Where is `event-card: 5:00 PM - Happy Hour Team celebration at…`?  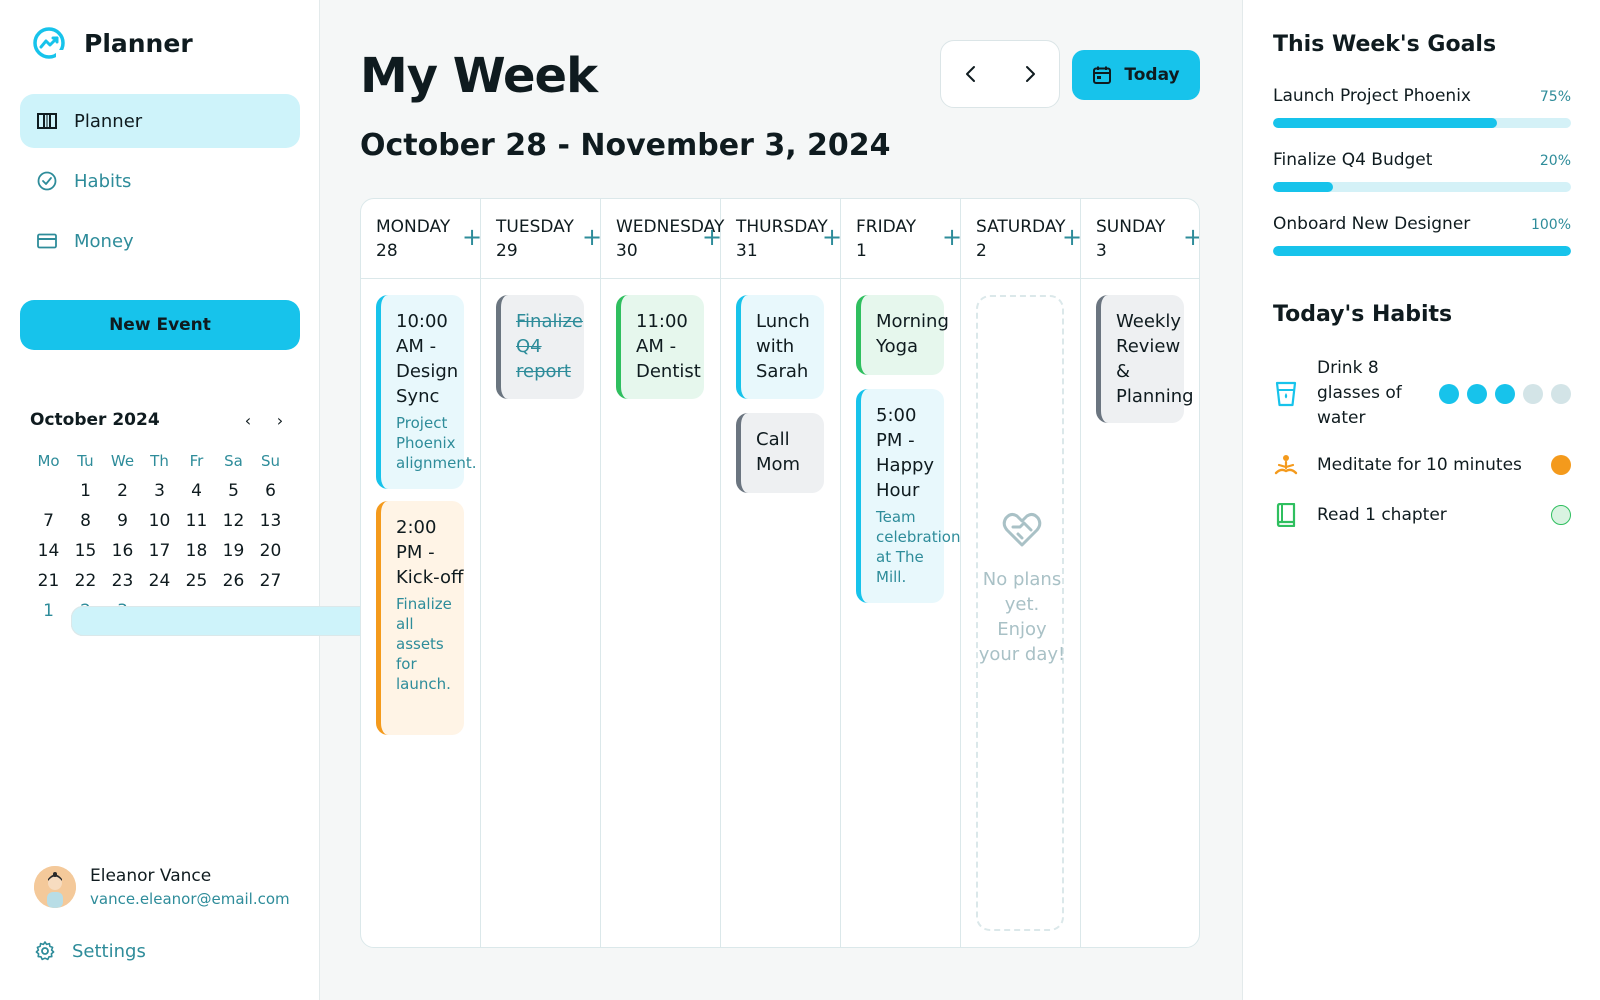
event-card: 5:00 PM - Happy Hour Team celebration at… is located at coordinates (908, 496).